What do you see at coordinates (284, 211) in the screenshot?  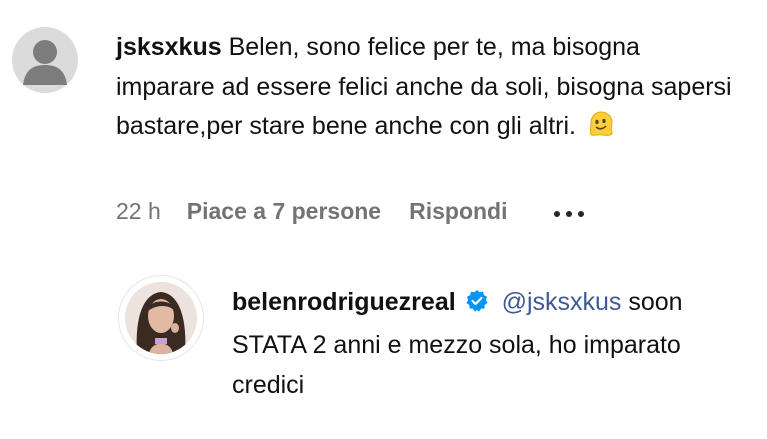 I see `comment-likes-link: Piace a 7 persone` at bounding box center [284, 211].